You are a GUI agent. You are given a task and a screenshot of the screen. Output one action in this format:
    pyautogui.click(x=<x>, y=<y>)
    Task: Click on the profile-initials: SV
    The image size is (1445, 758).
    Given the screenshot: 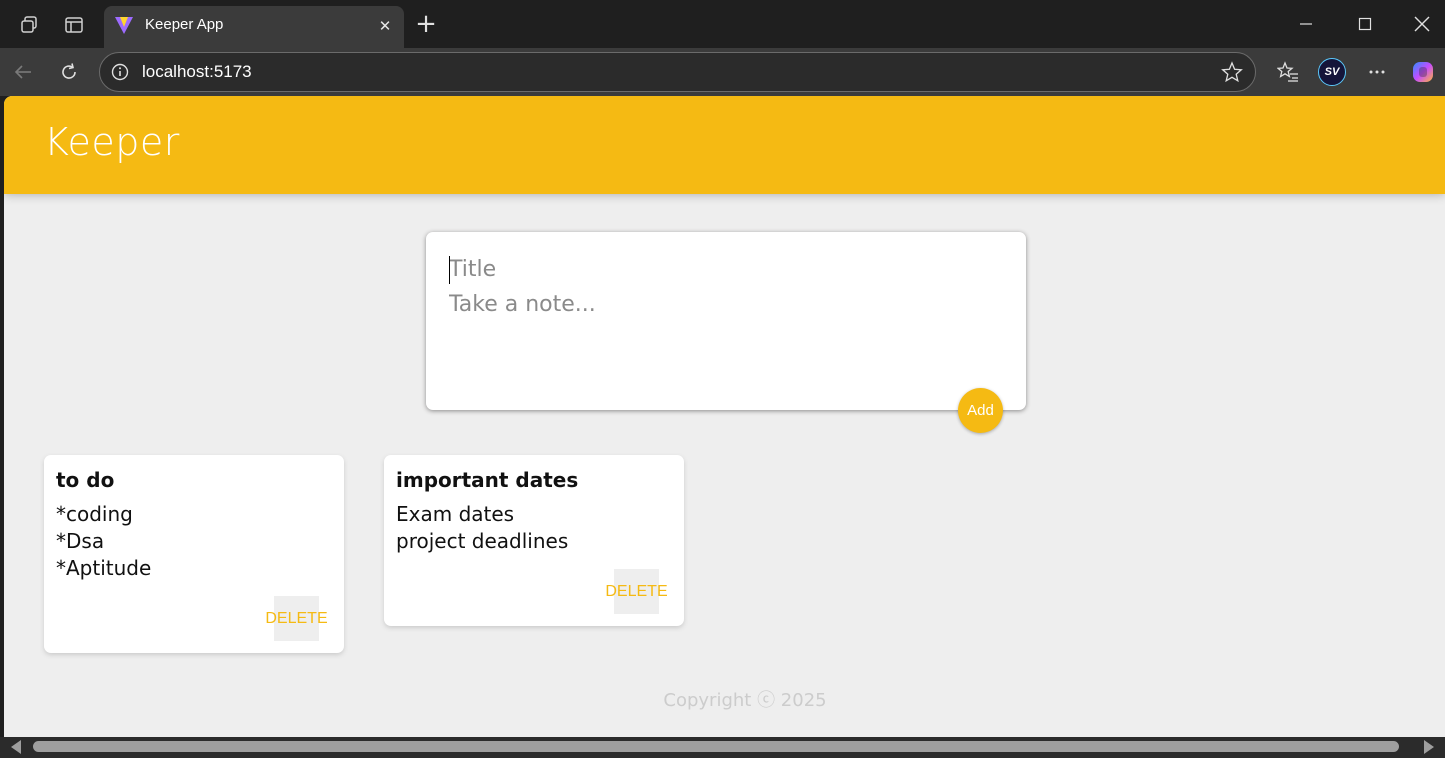 What is the action you would take?
    pyautogui.click(x=1332, y=72)
    